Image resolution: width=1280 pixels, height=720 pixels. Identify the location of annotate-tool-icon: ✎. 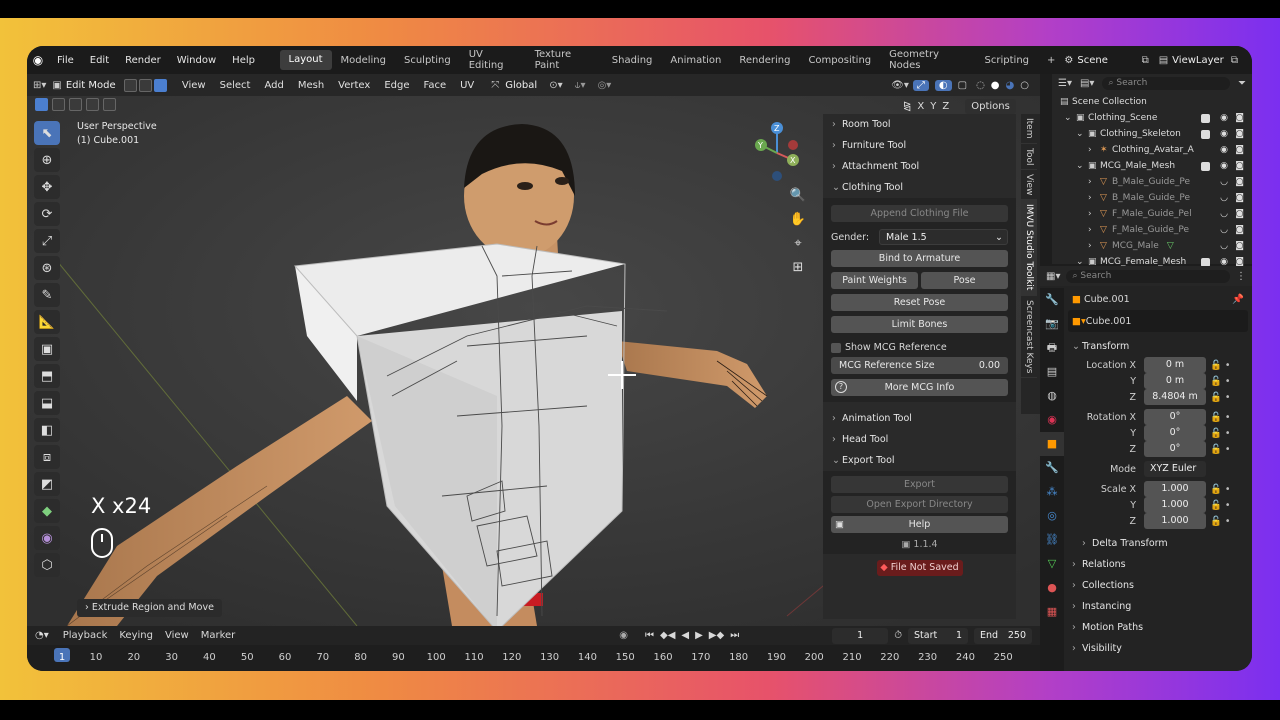
(47, 295).